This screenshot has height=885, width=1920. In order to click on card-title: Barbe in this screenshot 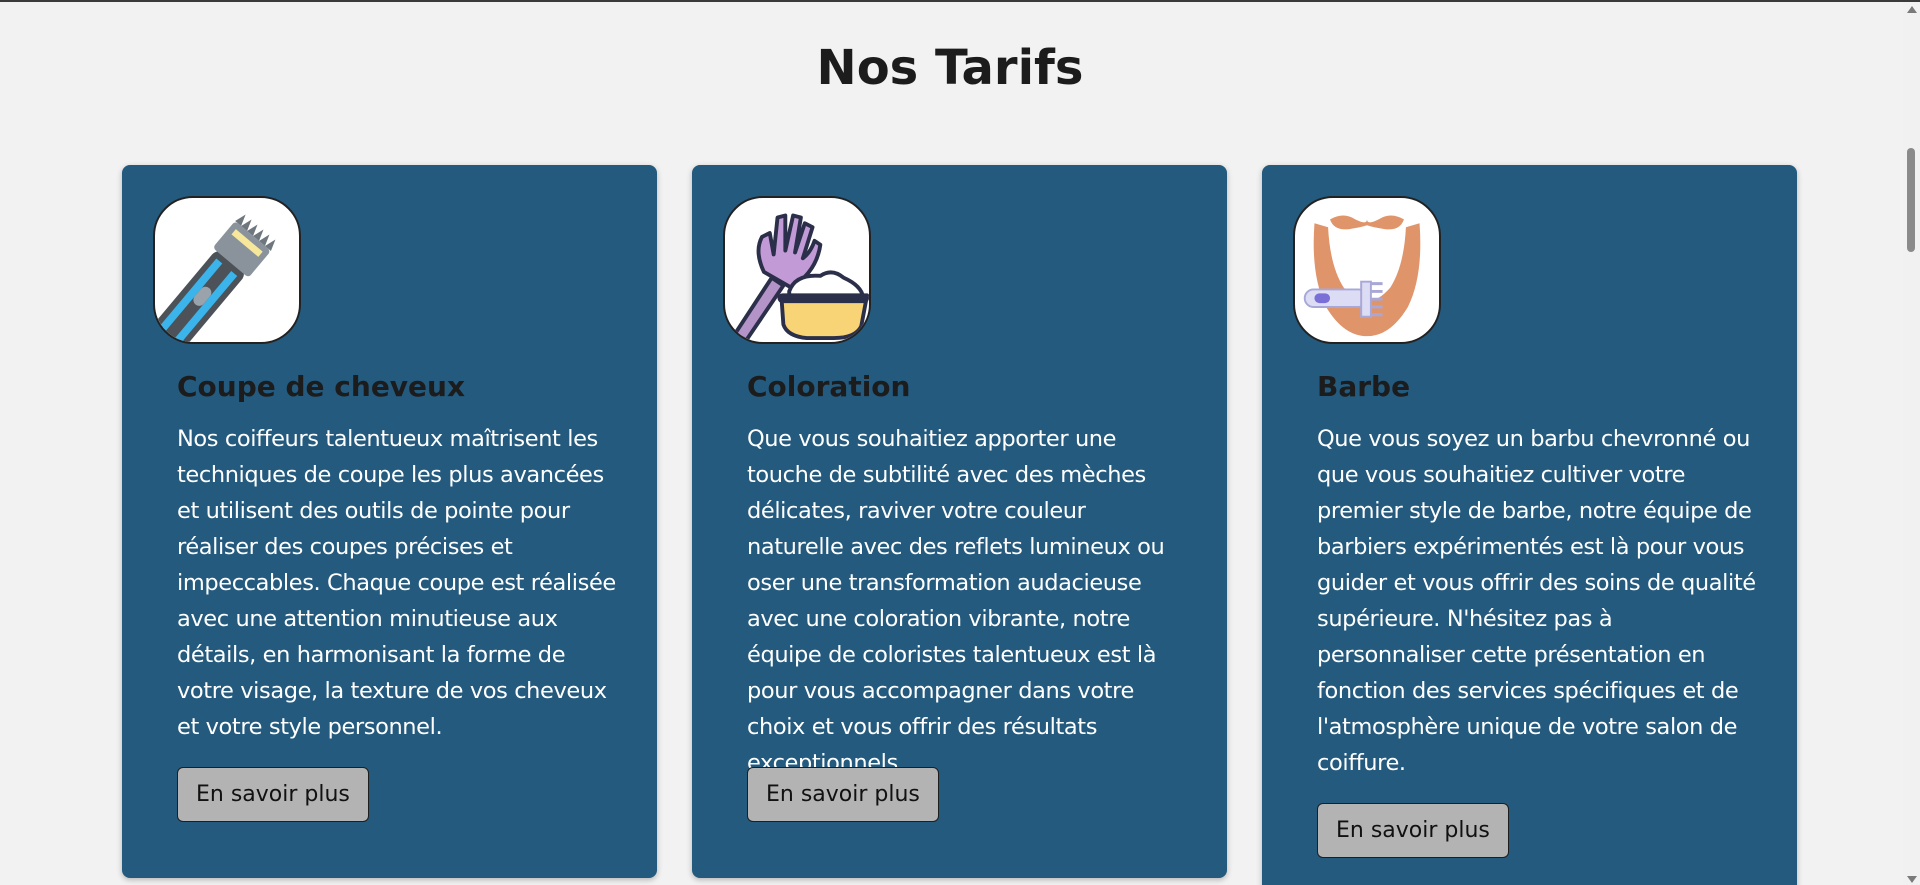, I will do `click(1364, 386)`.